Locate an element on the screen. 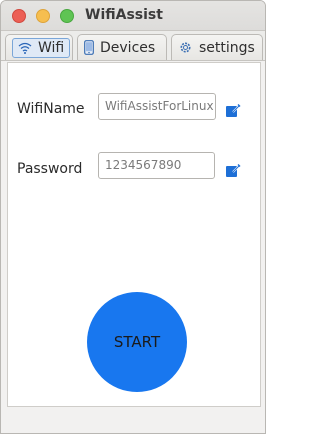 The height and width of the screenshot is (434, 320). password-label: Password is located at coordinates (50, 169).